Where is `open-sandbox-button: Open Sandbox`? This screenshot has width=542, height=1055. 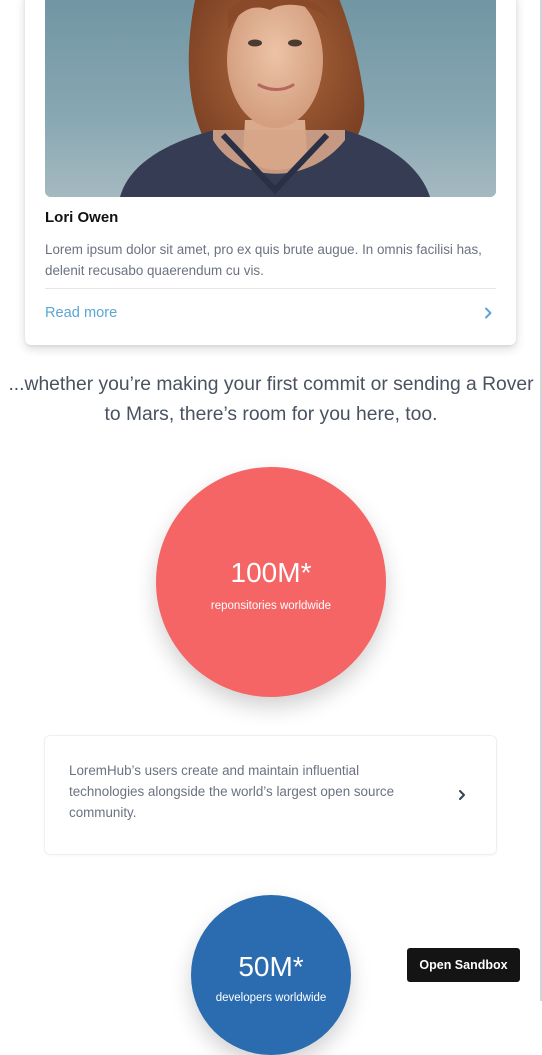 open-sandbox-button: Open Sandbox is located at coordinates (463, 965).